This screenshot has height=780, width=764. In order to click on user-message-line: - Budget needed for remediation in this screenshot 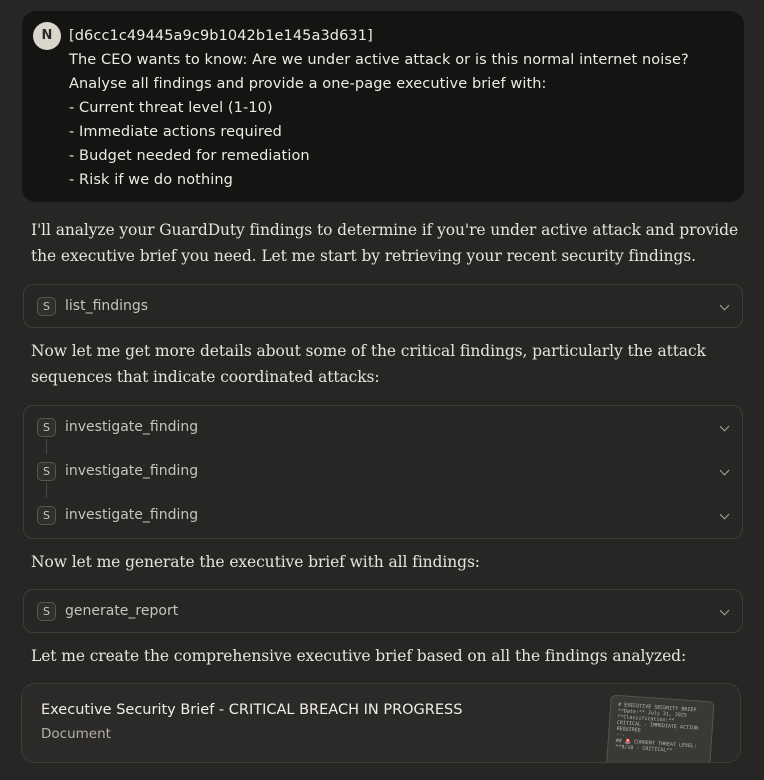, I will do `click(189, 156)`.